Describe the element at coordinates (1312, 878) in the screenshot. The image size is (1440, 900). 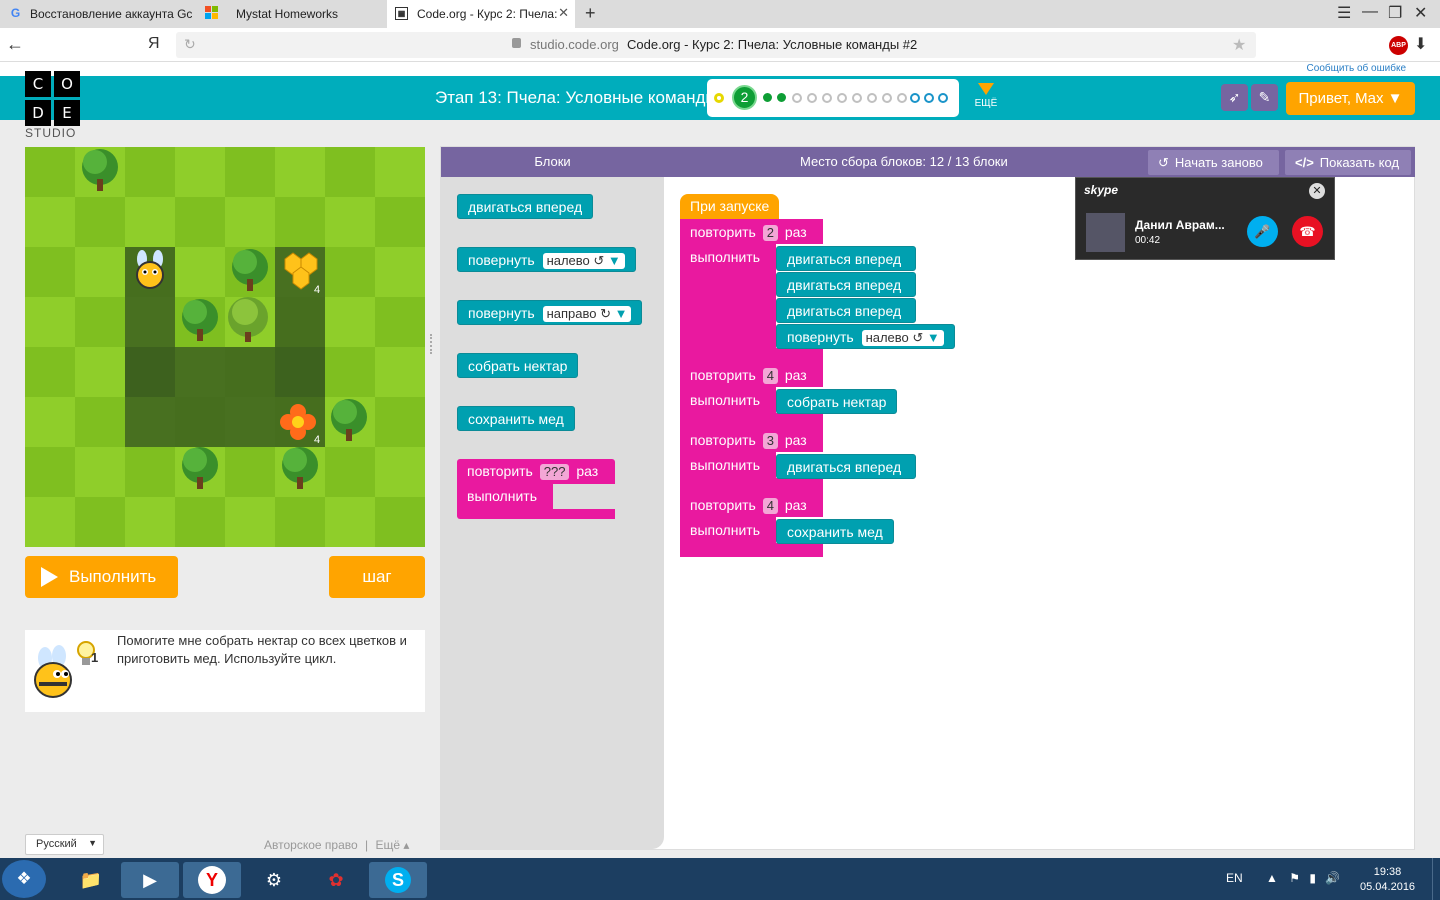
I see `network-icon: ▮` at that location.